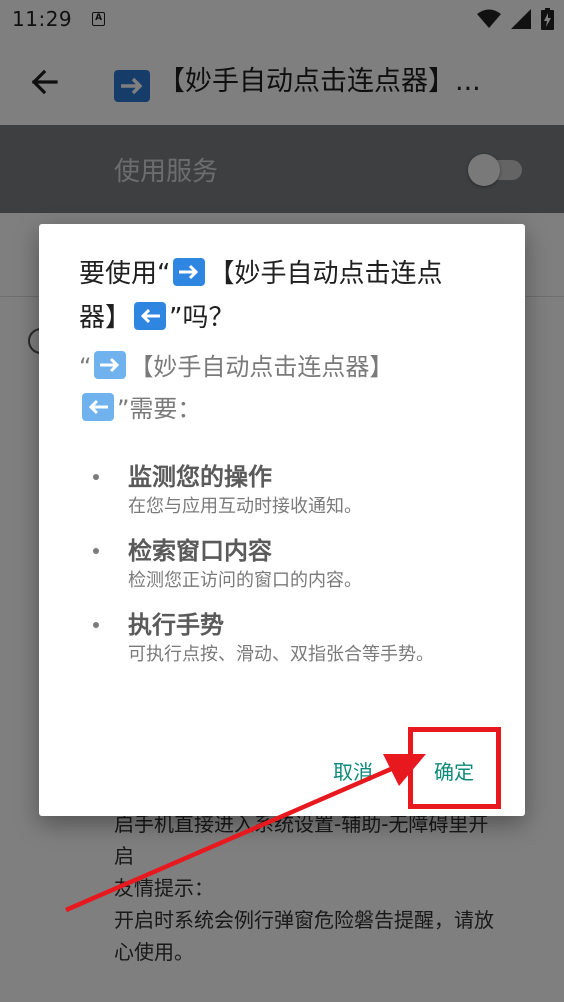  I want to click on dialog-subtitle-text: 【妙手自动点击连点器】, so click(261, 367).